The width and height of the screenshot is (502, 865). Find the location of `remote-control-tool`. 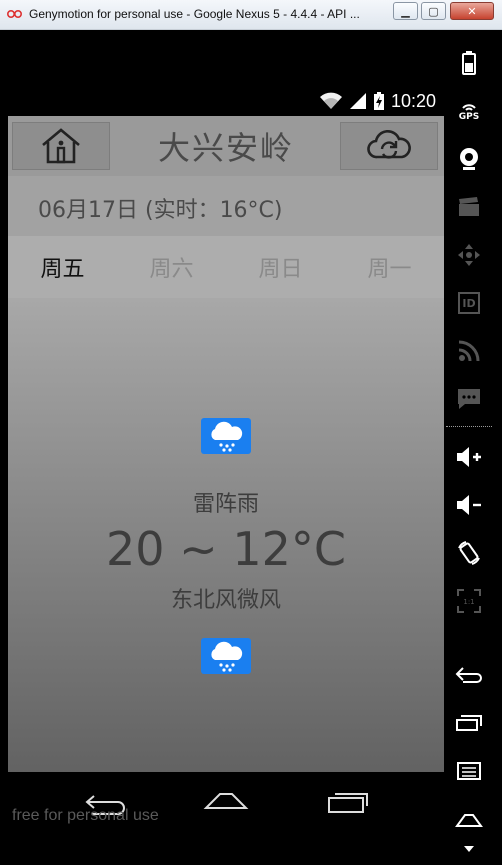

remote-control-tool is located at coordinates (469, 255).